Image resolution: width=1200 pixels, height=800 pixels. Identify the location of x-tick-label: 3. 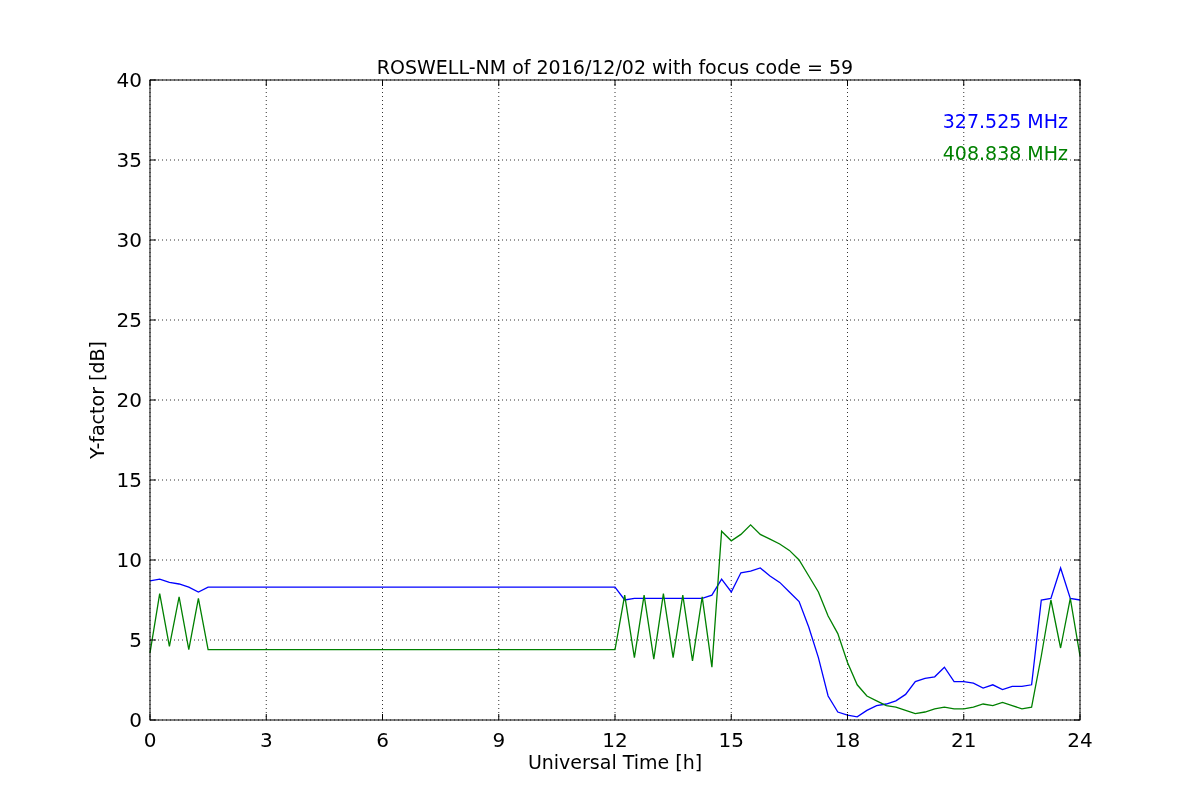
(266, 740).